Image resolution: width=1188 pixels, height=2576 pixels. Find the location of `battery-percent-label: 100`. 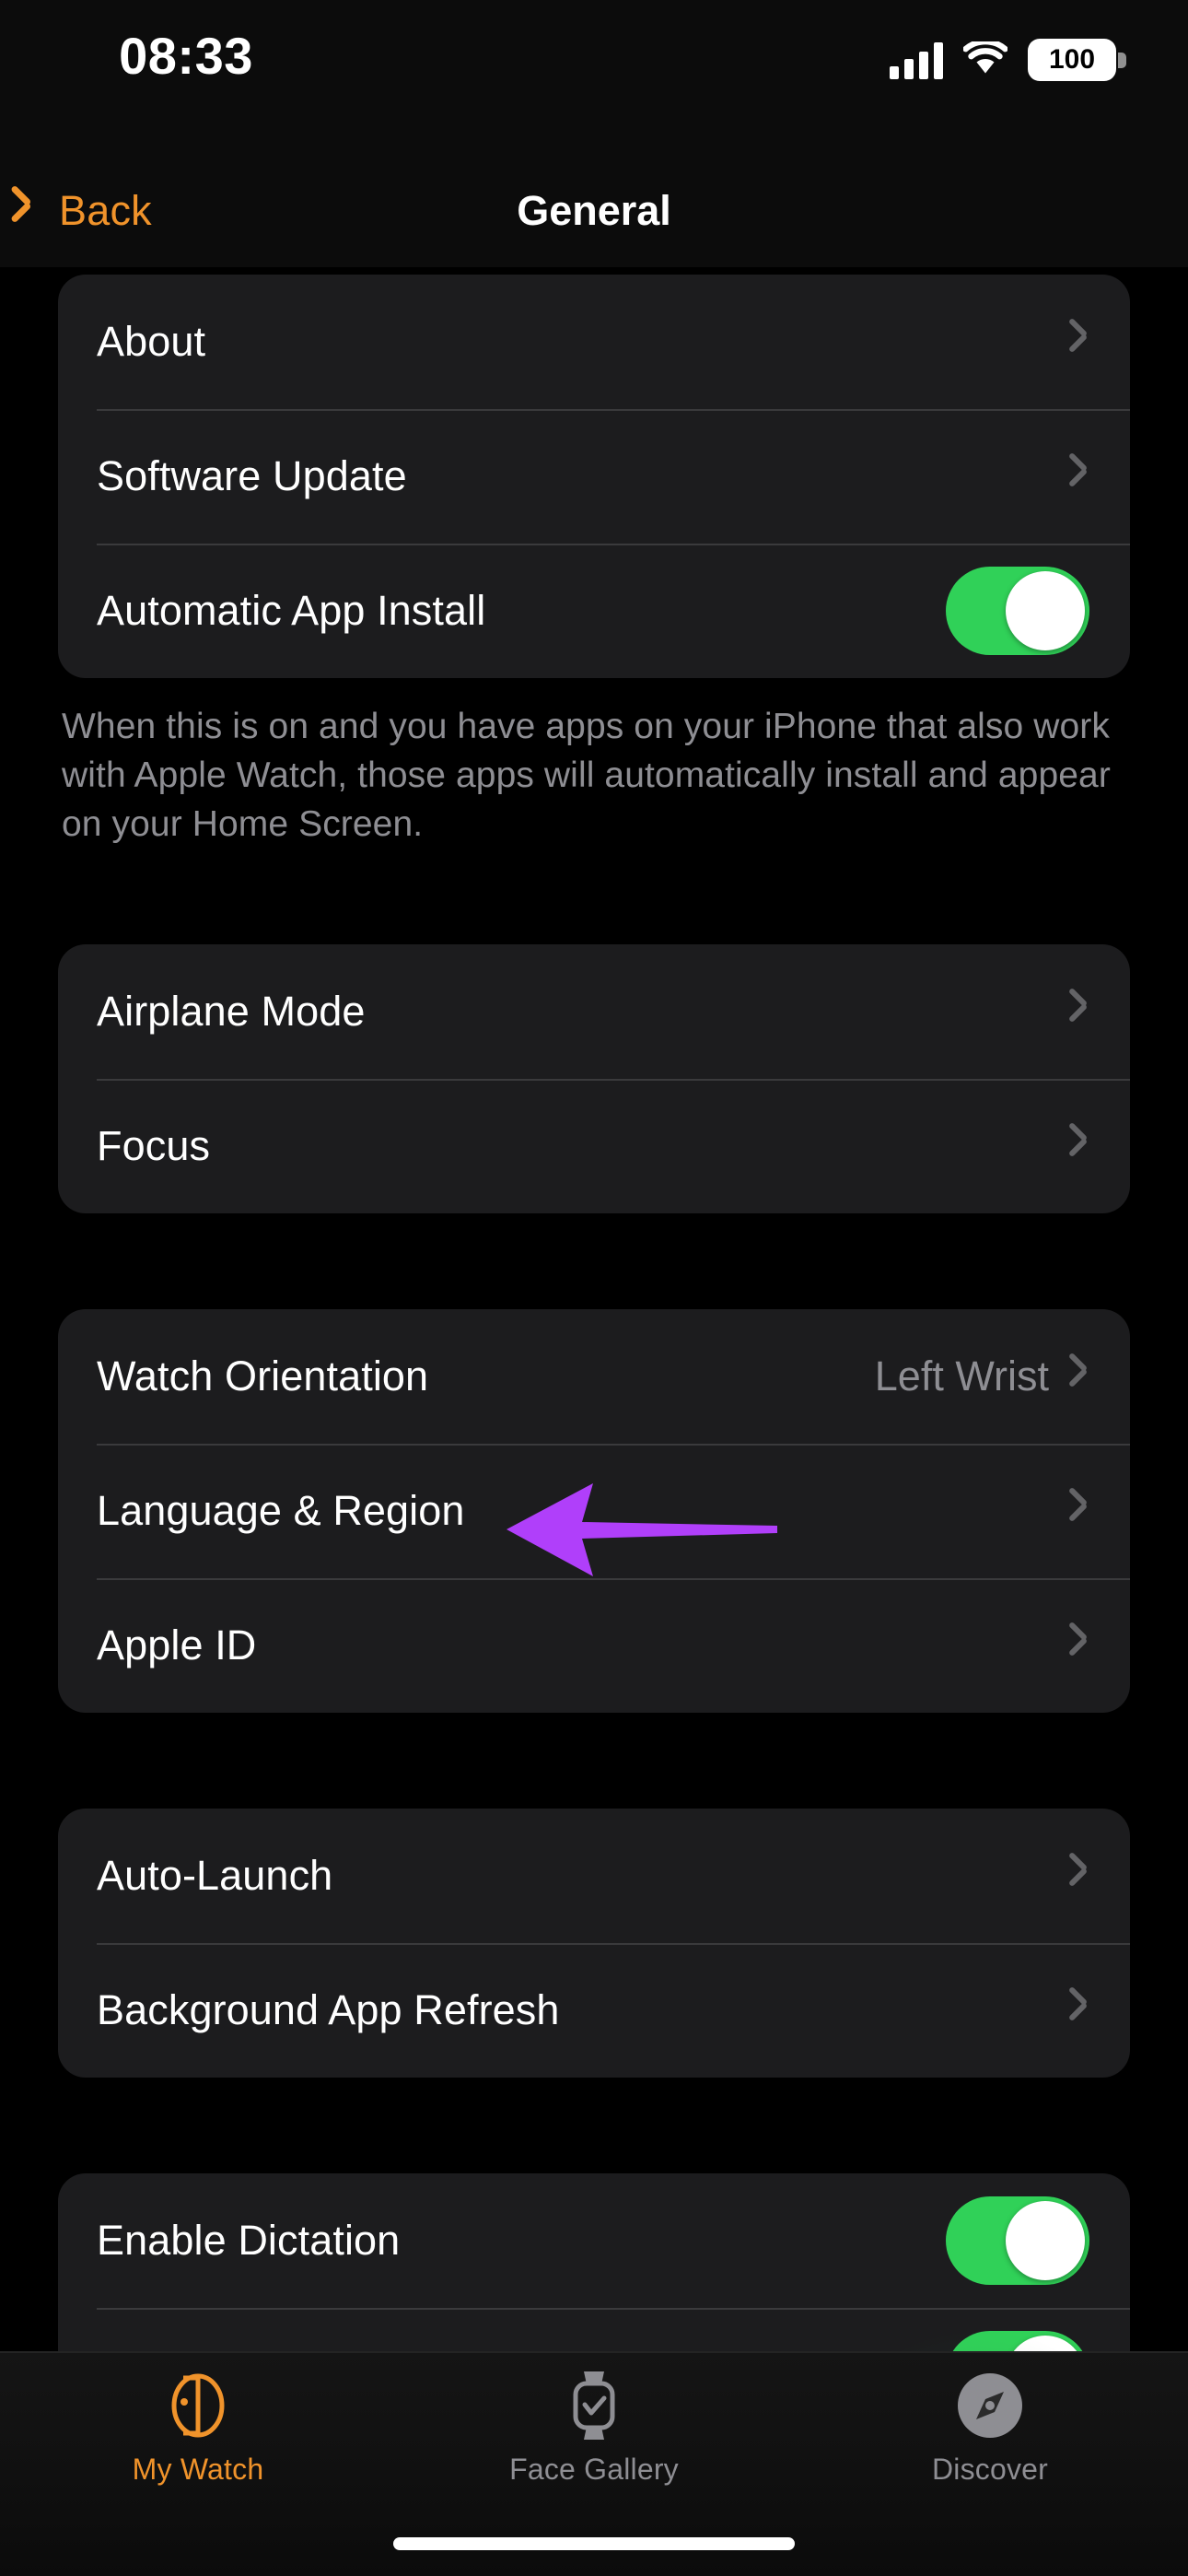

battery-percent-label: 100 is located at coordinates (1072, 60).